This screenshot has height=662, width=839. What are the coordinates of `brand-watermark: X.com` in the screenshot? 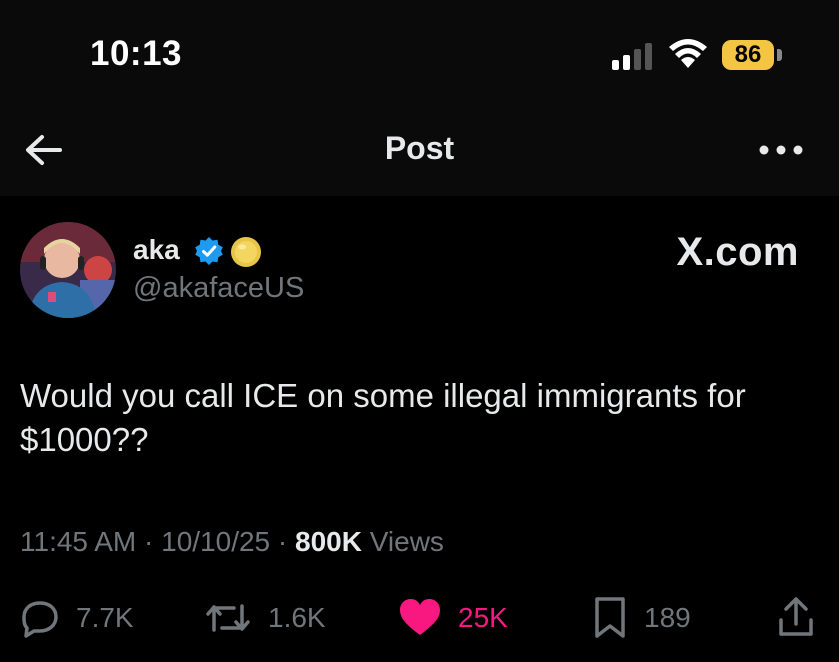 It's located at (737, 252).